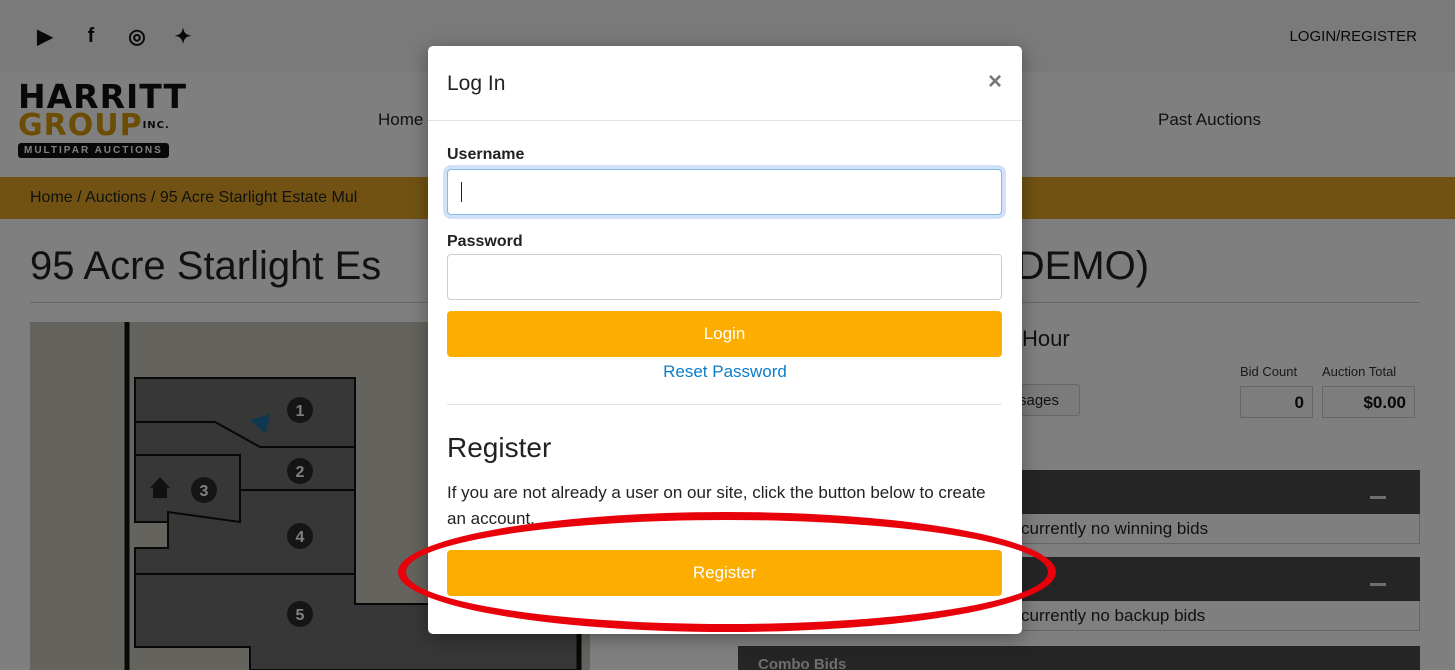  Describe the element at coordinates (725, 372) in the screenshot. I see `reset-password-link: Reset Password` at that location.